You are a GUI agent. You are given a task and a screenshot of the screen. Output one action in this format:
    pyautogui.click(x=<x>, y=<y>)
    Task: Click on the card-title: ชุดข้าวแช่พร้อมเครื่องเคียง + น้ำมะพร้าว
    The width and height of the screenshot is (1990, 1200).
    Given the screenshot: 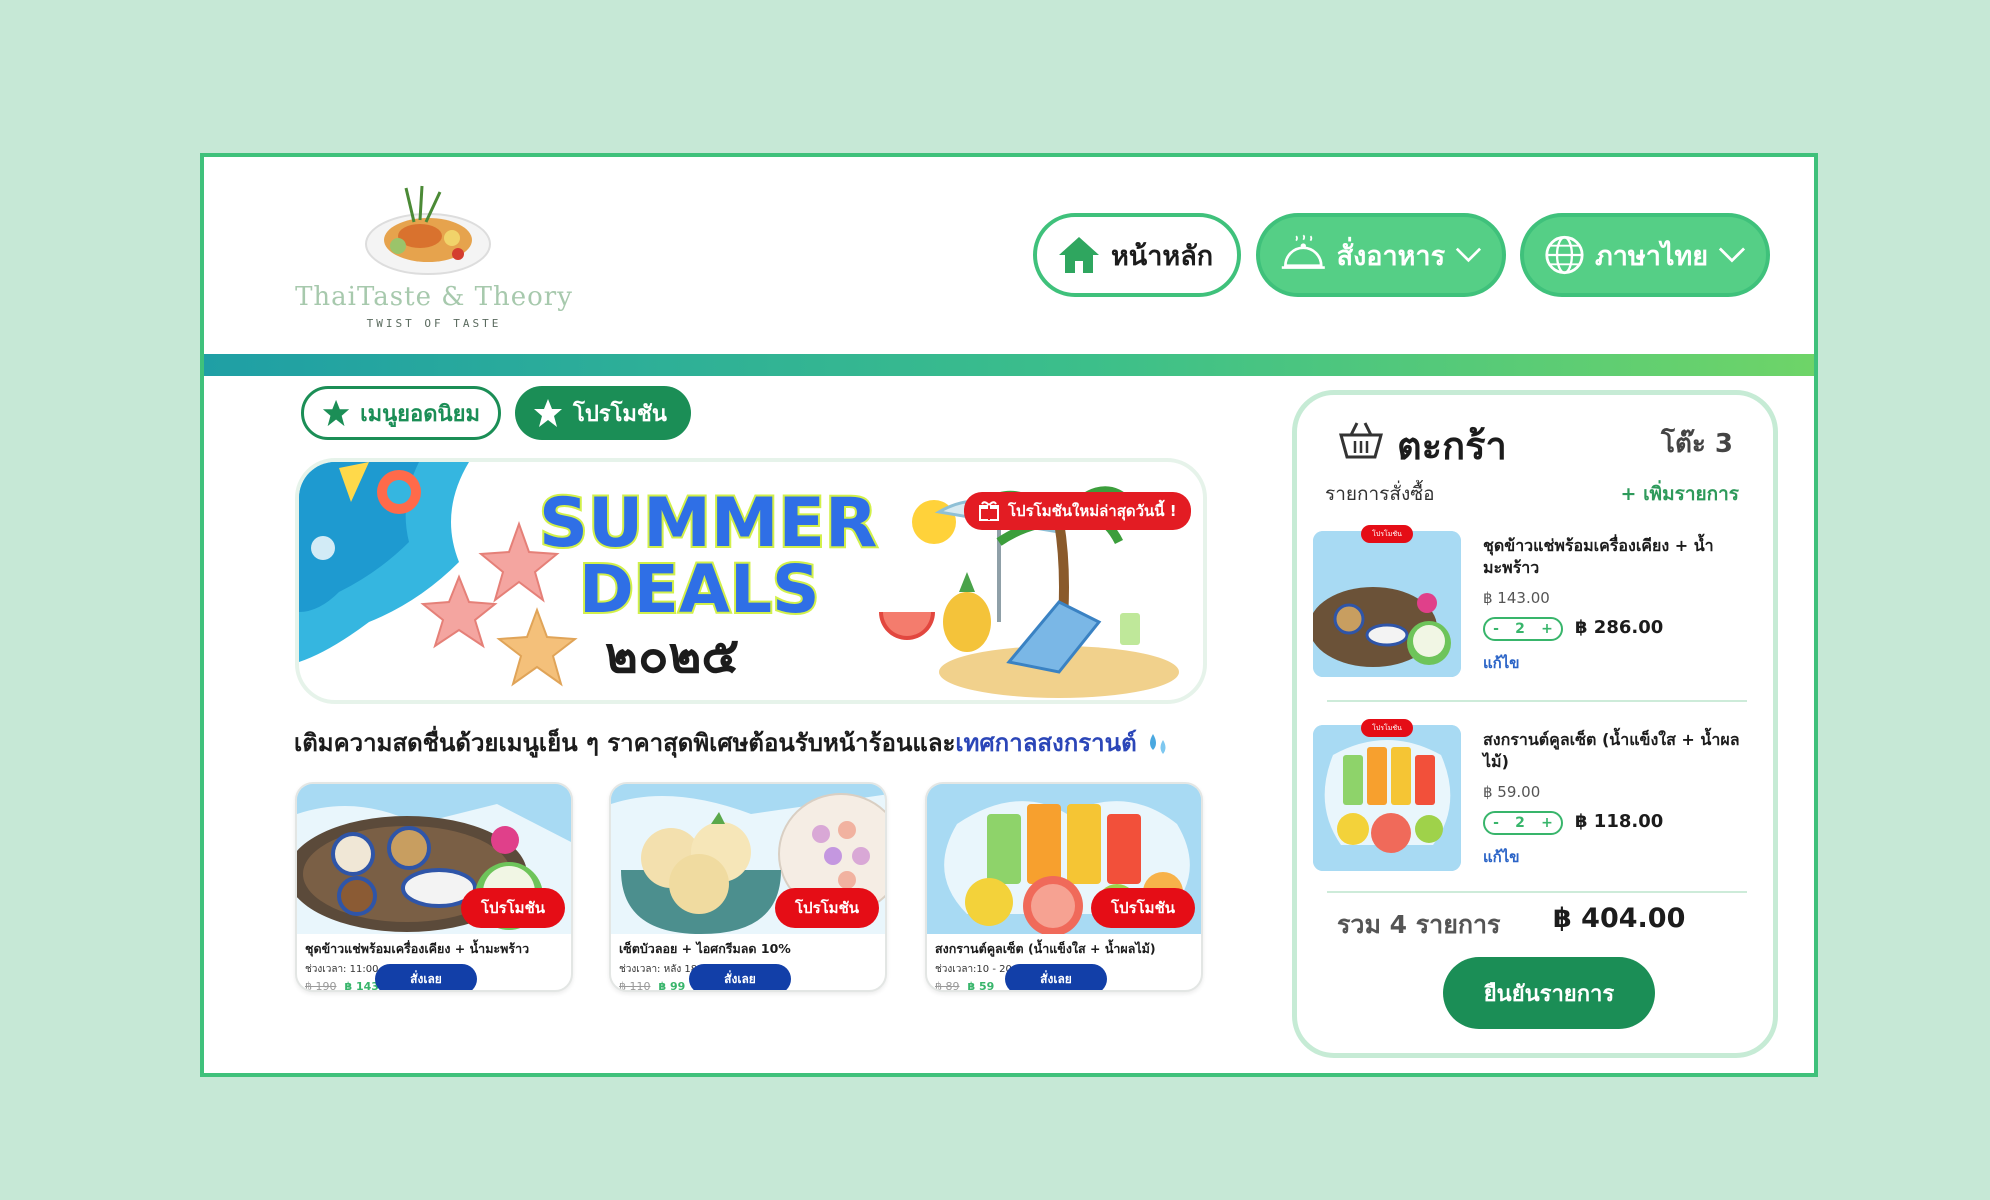 What is the action you would take?
    pyautogui.click(x=417, y=948)
    